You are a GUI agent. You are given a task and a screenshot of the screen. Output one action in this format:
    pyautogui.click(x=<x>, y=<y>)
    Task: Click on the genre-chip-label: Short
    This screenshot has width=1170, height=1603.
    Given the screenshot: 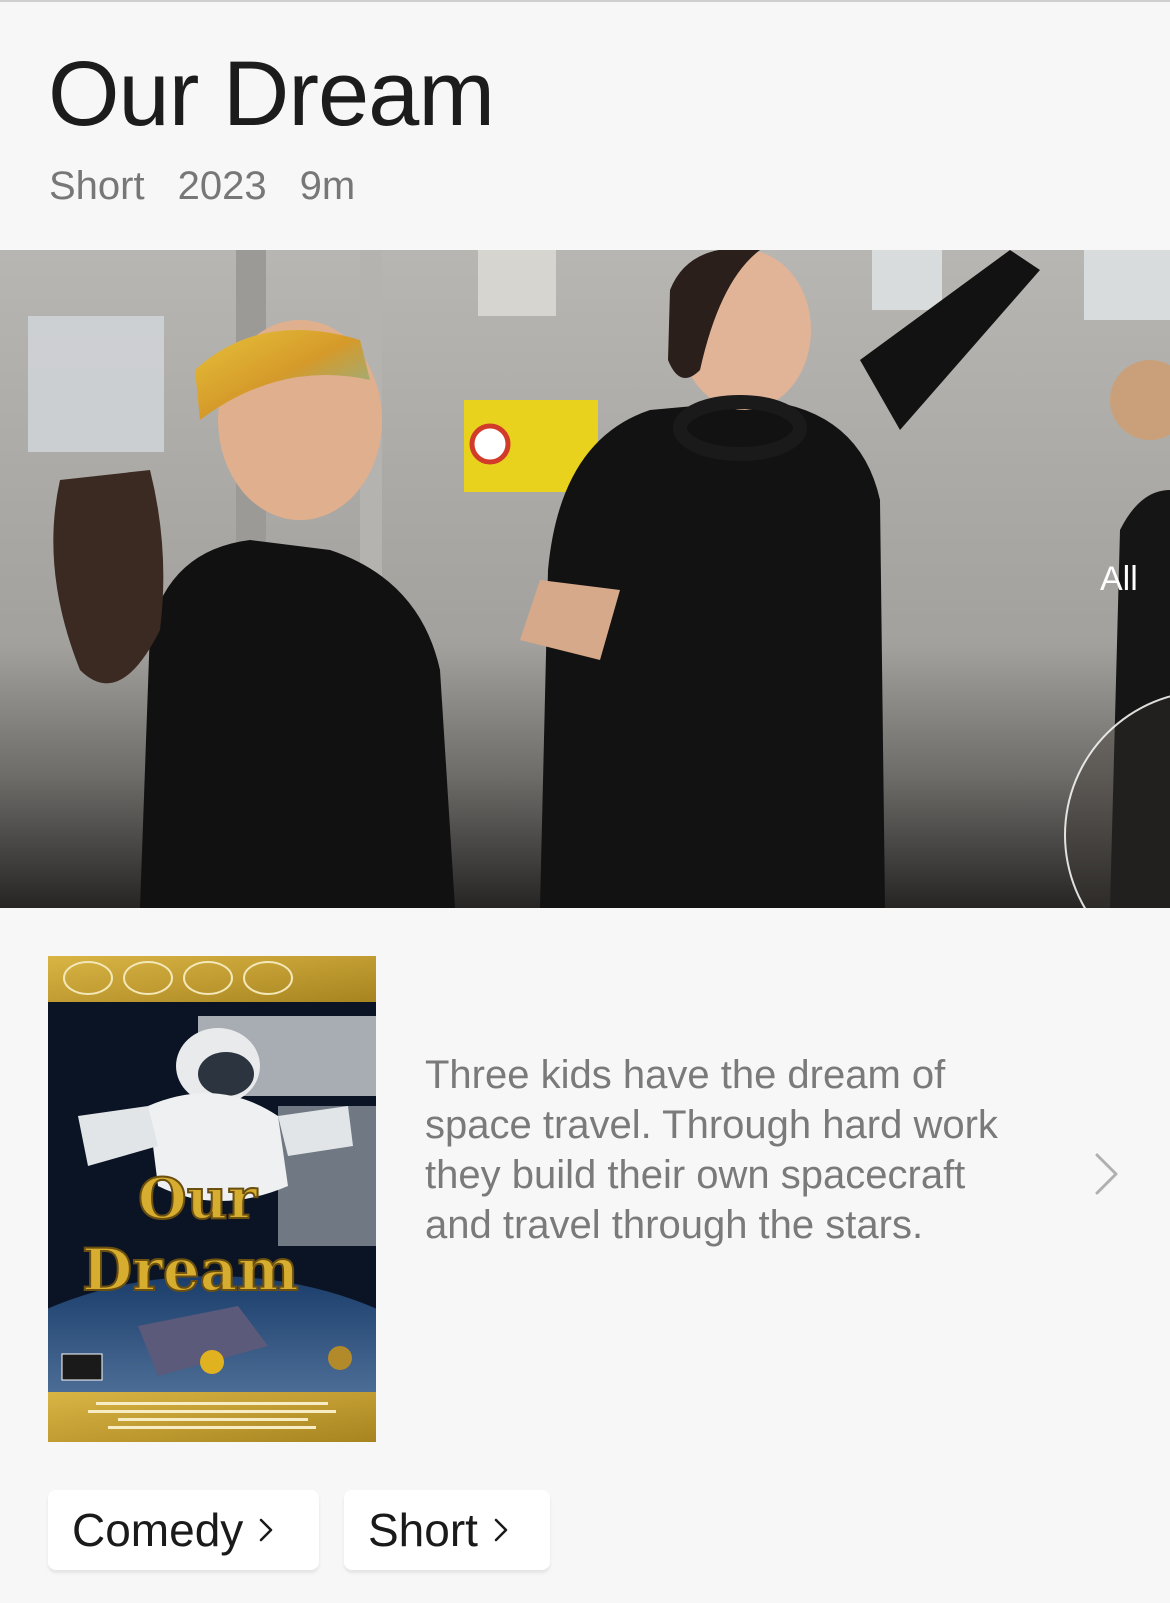 What is the action you would take?
    pyautogui.click(x=423, y=1530)
    